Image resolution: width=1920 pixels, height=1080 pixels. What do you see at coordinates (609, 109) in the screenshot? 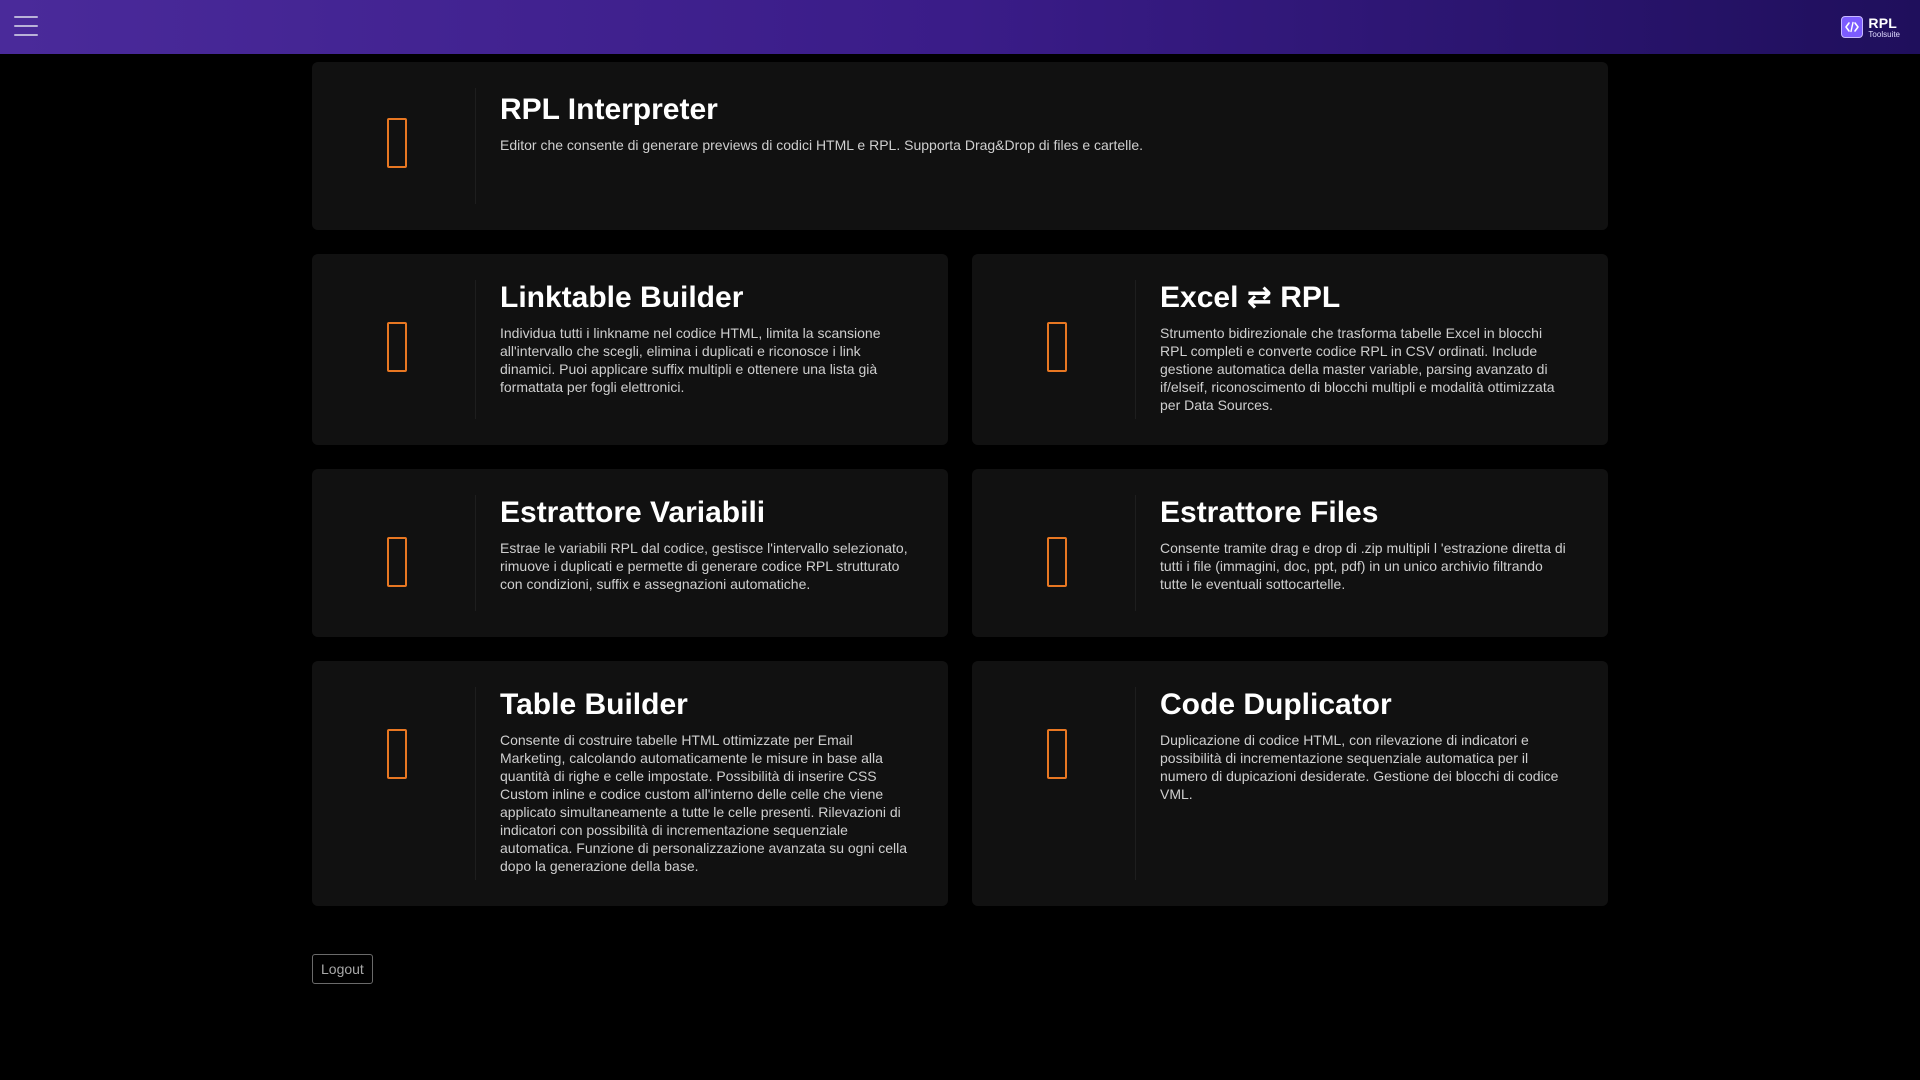
I see `card-title: RPL Interpreter` at bounding box center [609, 109].